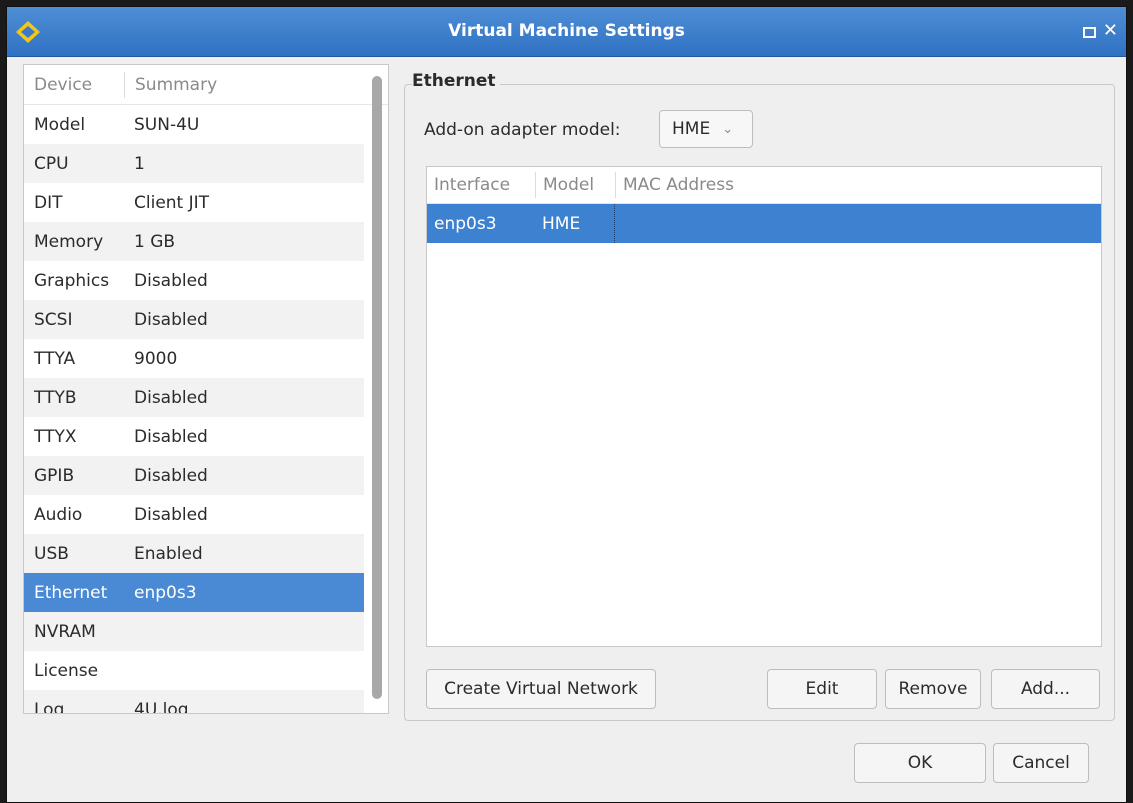 This screenshot has width=1133, height=803. I want to click on device-name: SCSI, so click(53, 319).